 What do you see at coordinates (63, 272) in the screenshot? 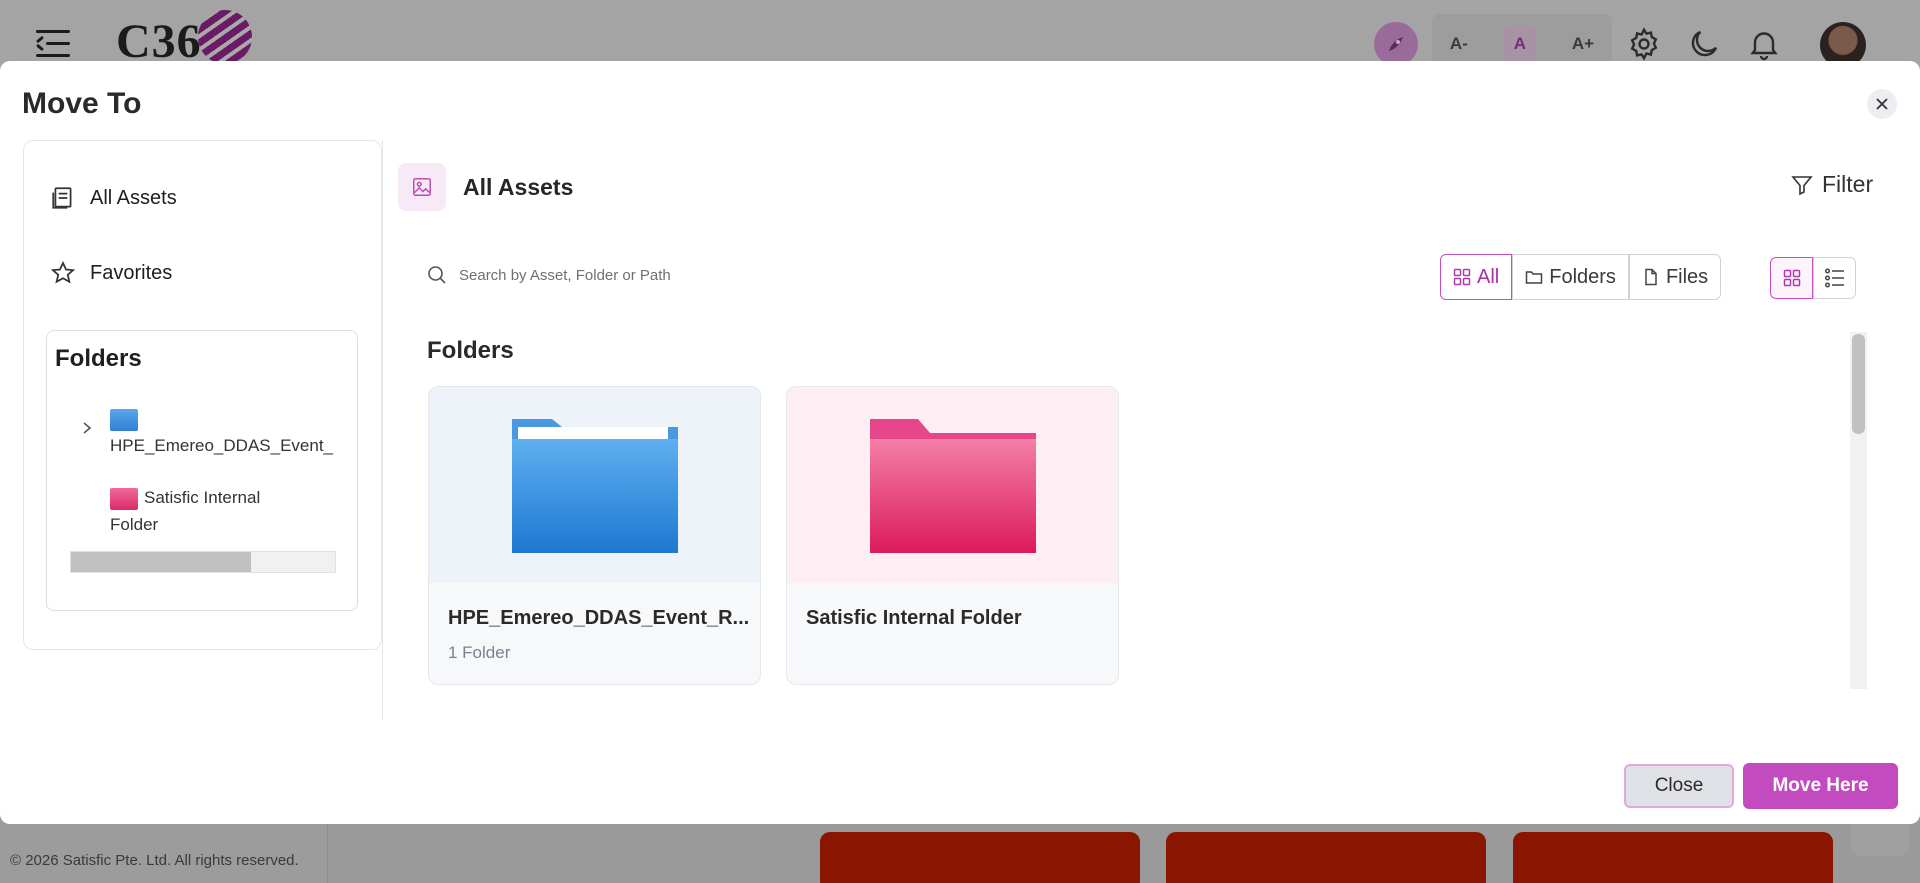
I see `star-icon` at bounding box center [63, 272].